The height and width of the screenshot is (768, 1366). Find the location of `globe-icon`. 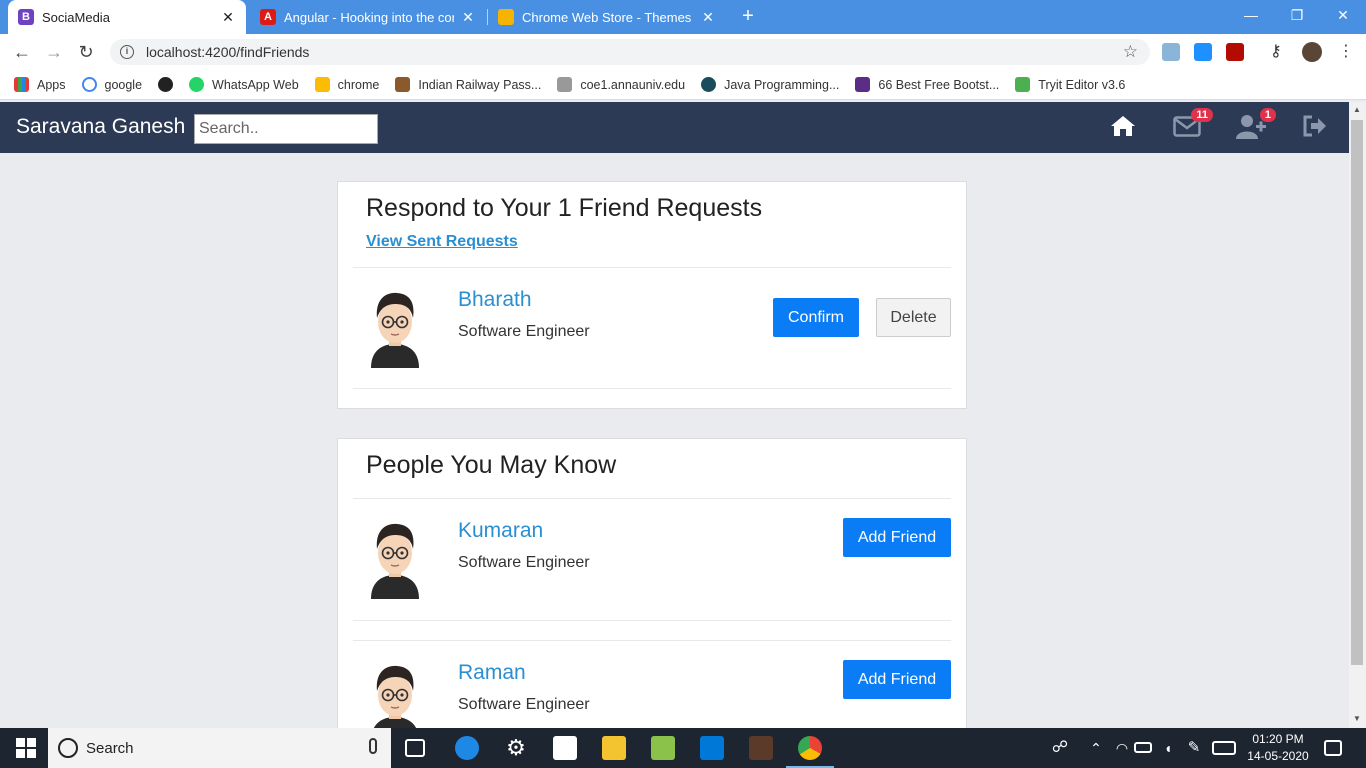

globe-icon is located at coordinates (166, 84).